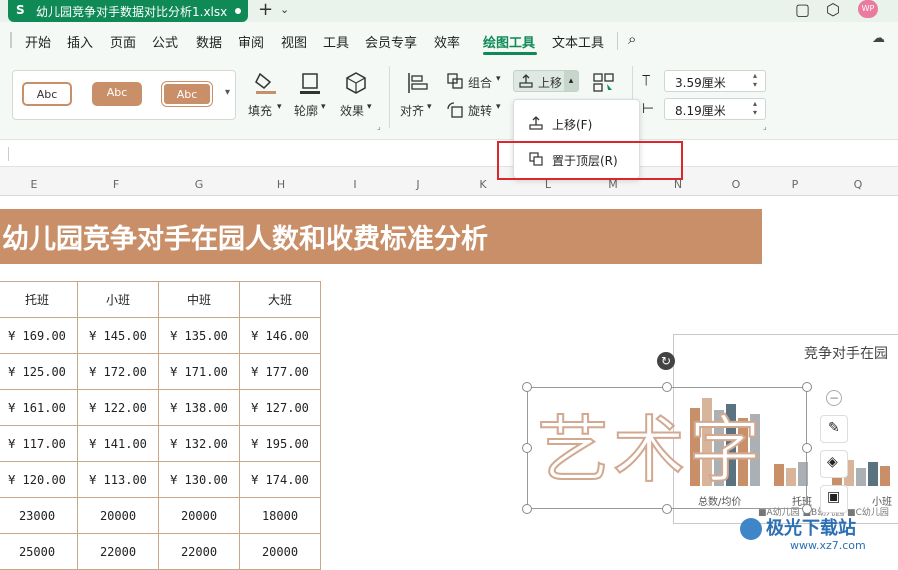 The width and height of the screenshot is (898, 570). Describe the element at coordinates (509, 41) in the screenshot. I see `menu-drawing-tools: 绘图工具` at that location.